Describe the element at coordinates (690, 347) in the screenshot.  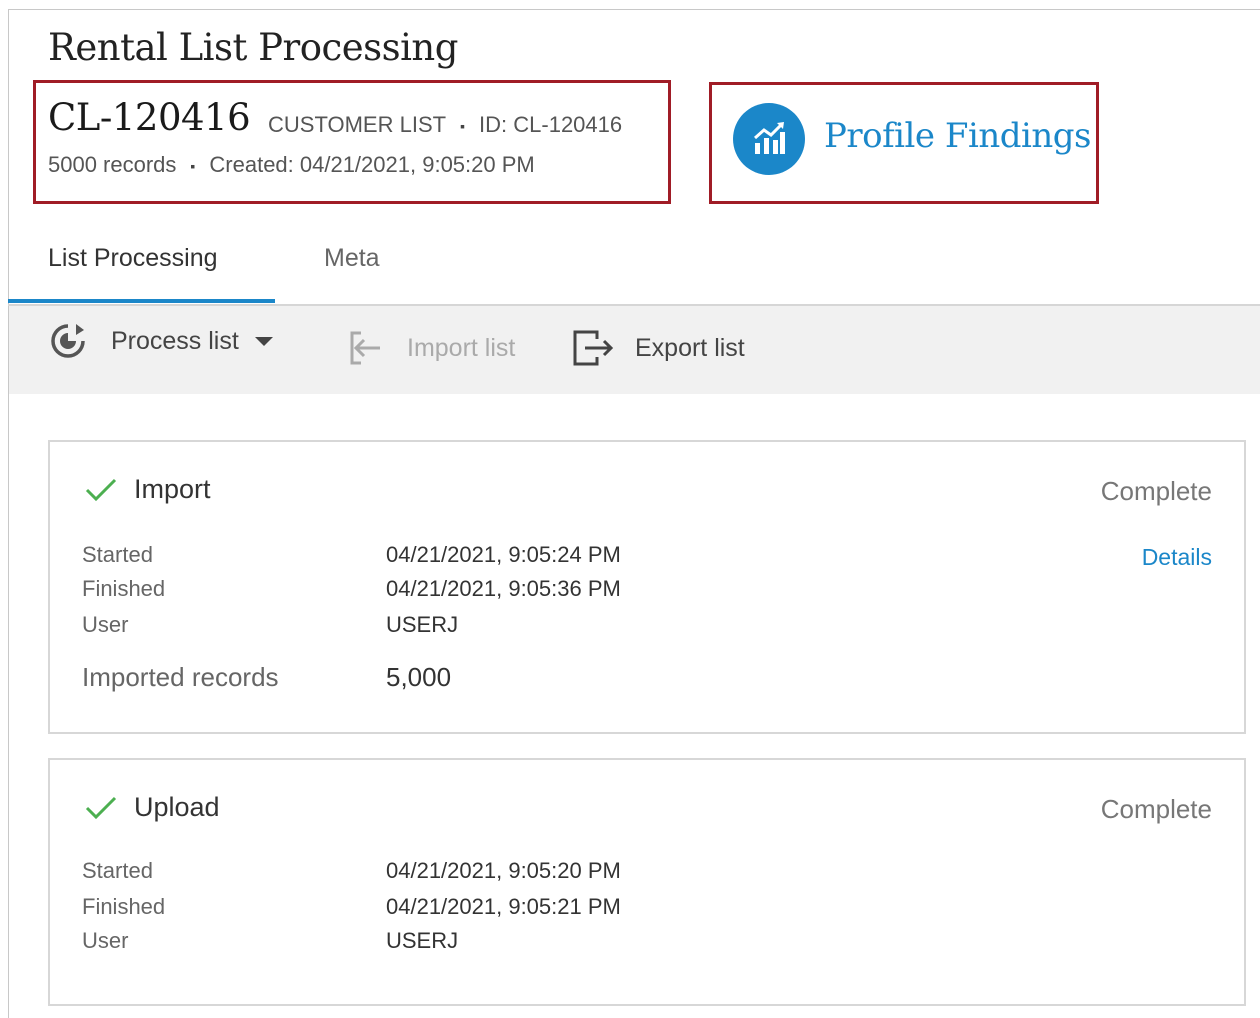
I see `export-list-label: Export list` at that location.